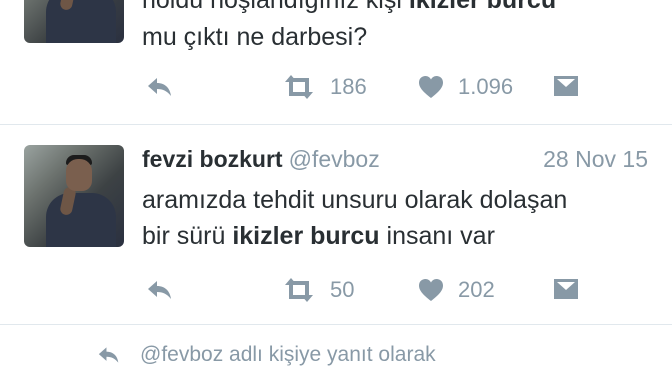 This screenshot has height=378, width=672. What do you see at coordinates (476, 289) in the screenshot?
I see `like-count: 202` at bounding box center [476, 289].